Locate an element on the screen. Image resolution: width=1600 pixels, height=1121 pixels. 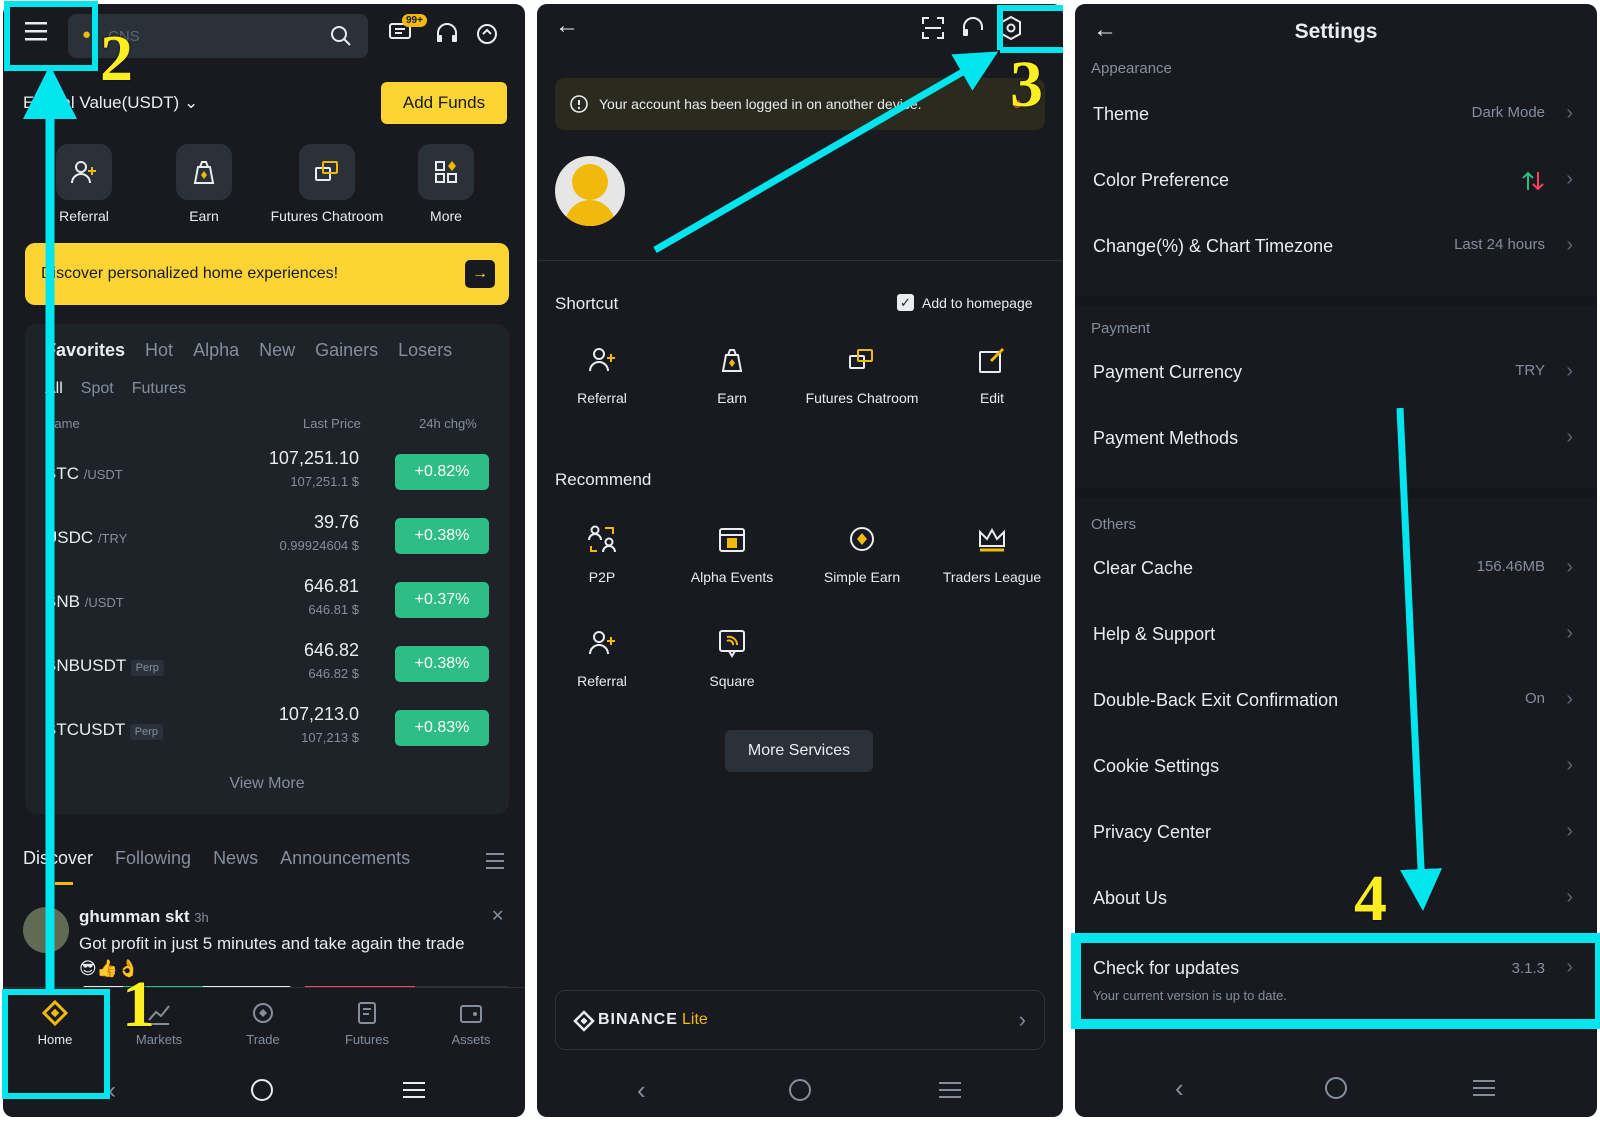
tab-news: News is located at coordinates (235, 858).